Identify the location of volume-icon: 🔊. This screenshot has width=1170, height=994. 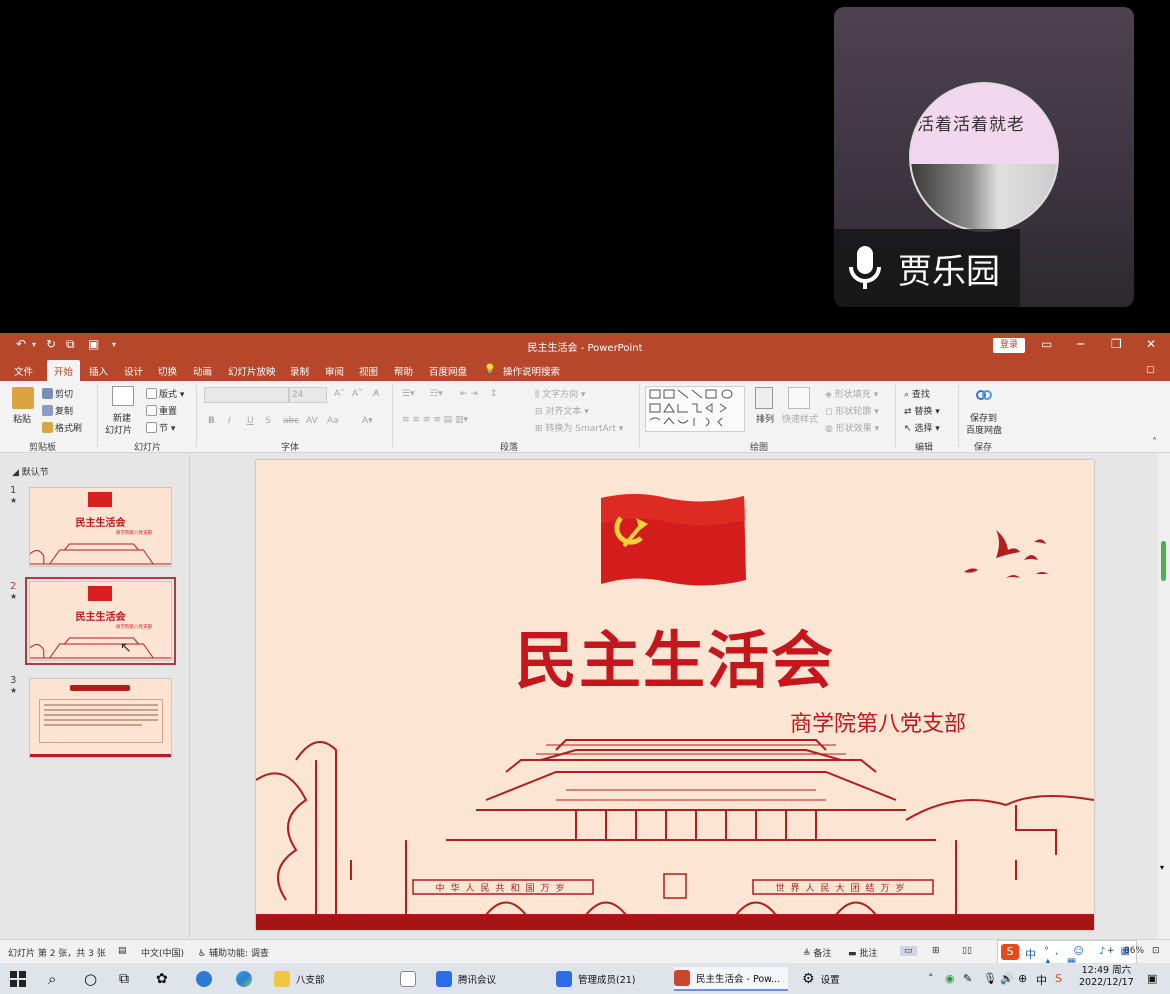
(1007, 978).